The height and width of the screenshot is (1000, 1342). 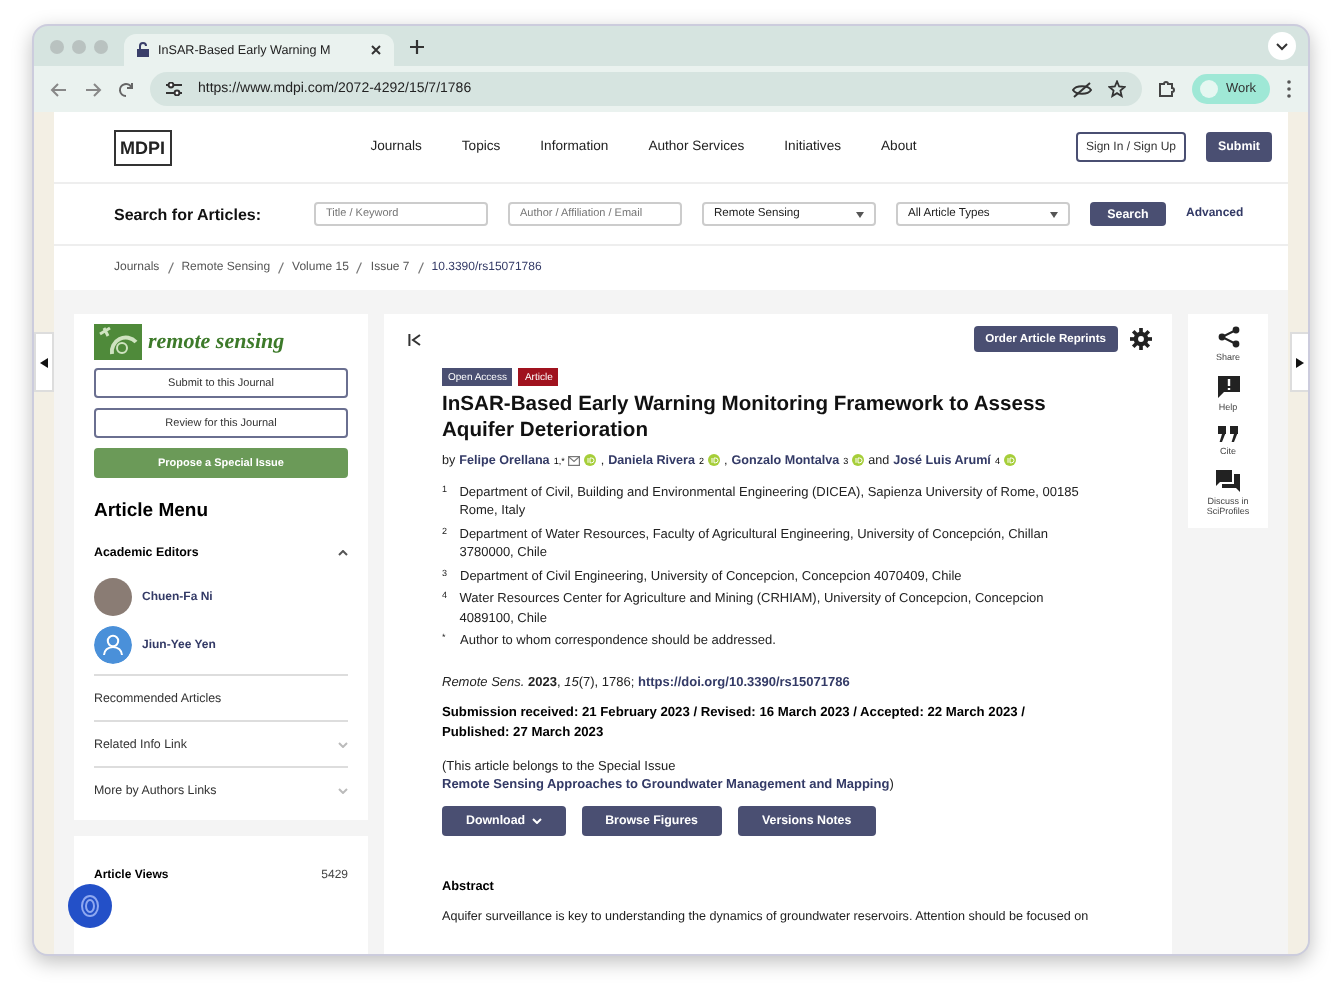 I want to click on journal-logo: remote sensing, so click(x=221, y=342).